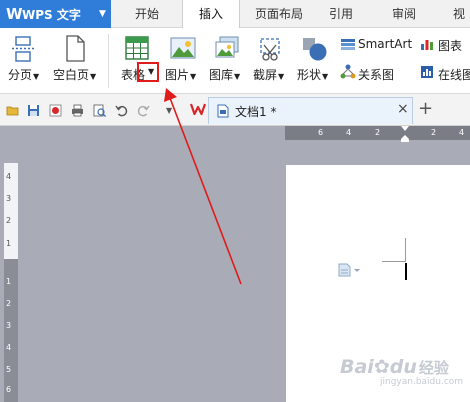  Describe the element at coordinates (211, 14) in the screenshot. I see `tab-insert: 插入` at that location.